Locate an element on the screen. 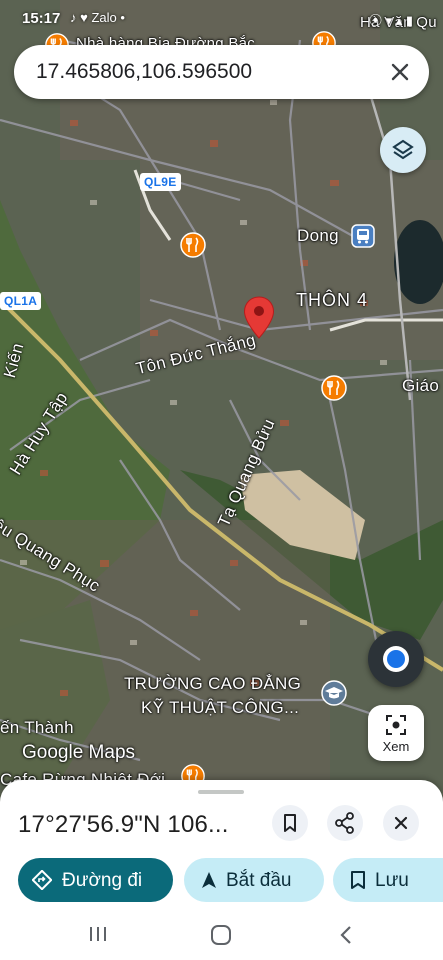  my-location-icon is located at coordinates (396, 659).